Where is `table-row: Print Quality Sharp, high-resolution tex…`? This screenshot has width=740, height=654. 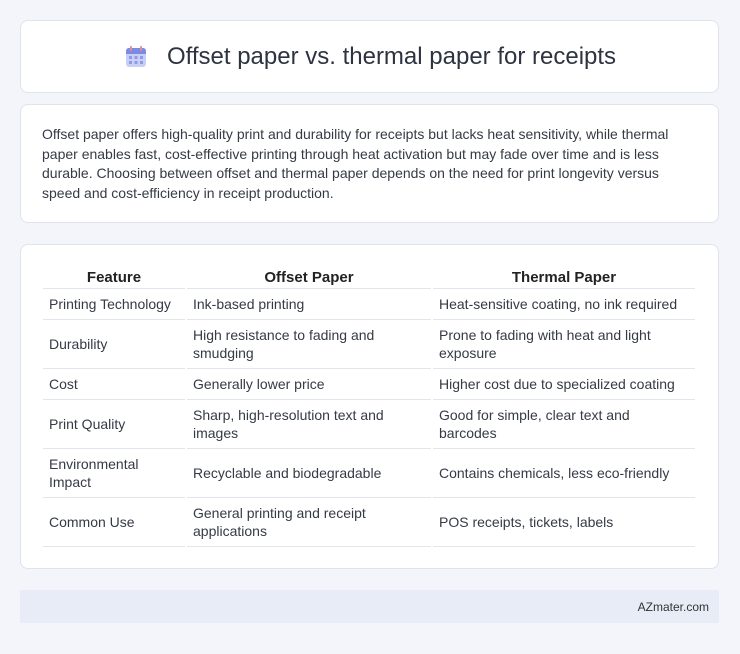
table-row: Print Quality Sharp, high-resolution tex… is located at coordinates (369, 424).